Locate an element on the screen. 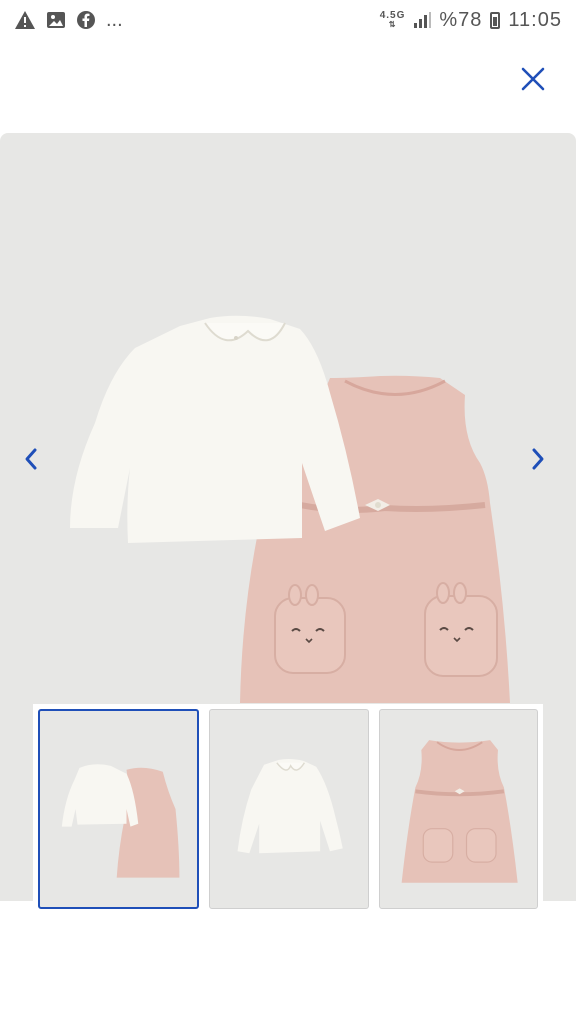 Image resolution: width=576 pixels, height=1024 pixels. next-image-button is located at coordinates (538, 459).